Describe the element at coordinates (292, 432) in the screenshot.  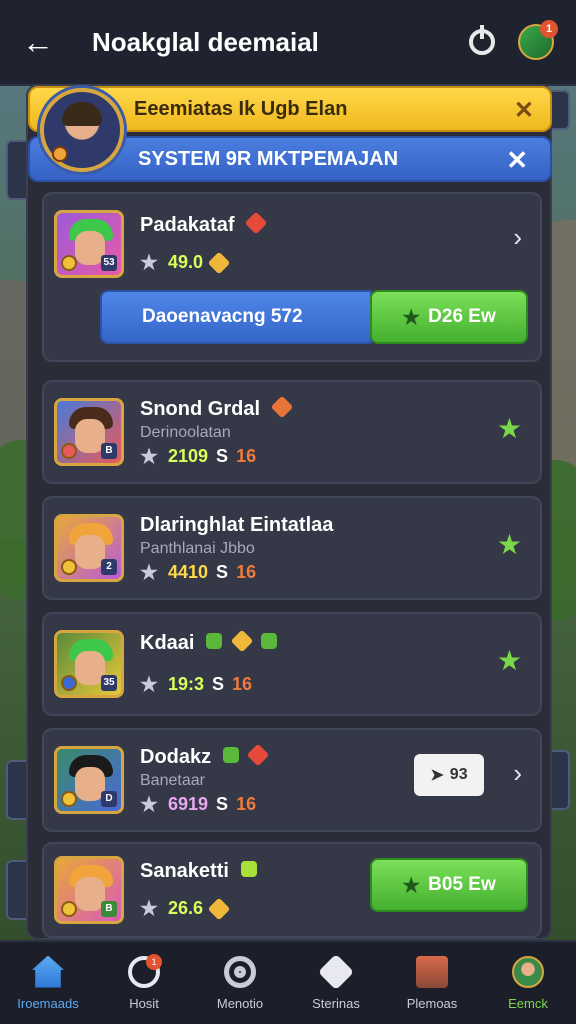
I see `list-item: B Snond Grdal Derinoolatan ★ 2109 S 16 ★` at that location.